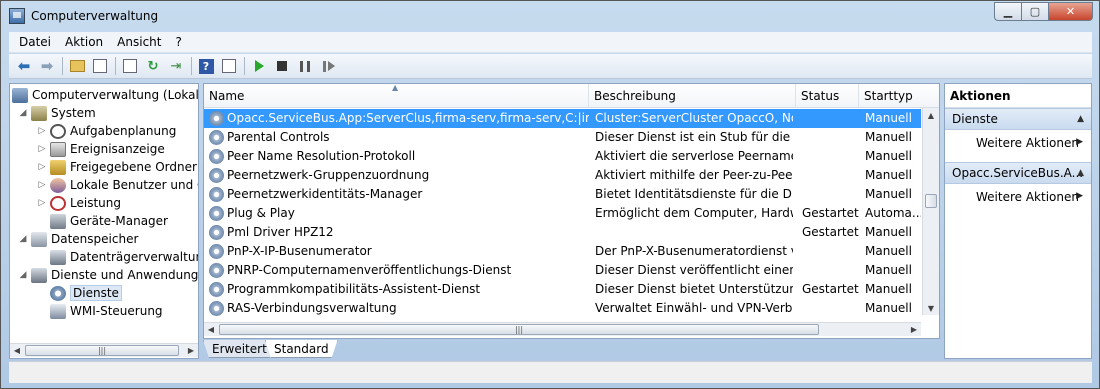  What do you see at coordinates (827, 96) in the screenshot?
I see `column-header-status: Status` at bounding box center [827, 96].